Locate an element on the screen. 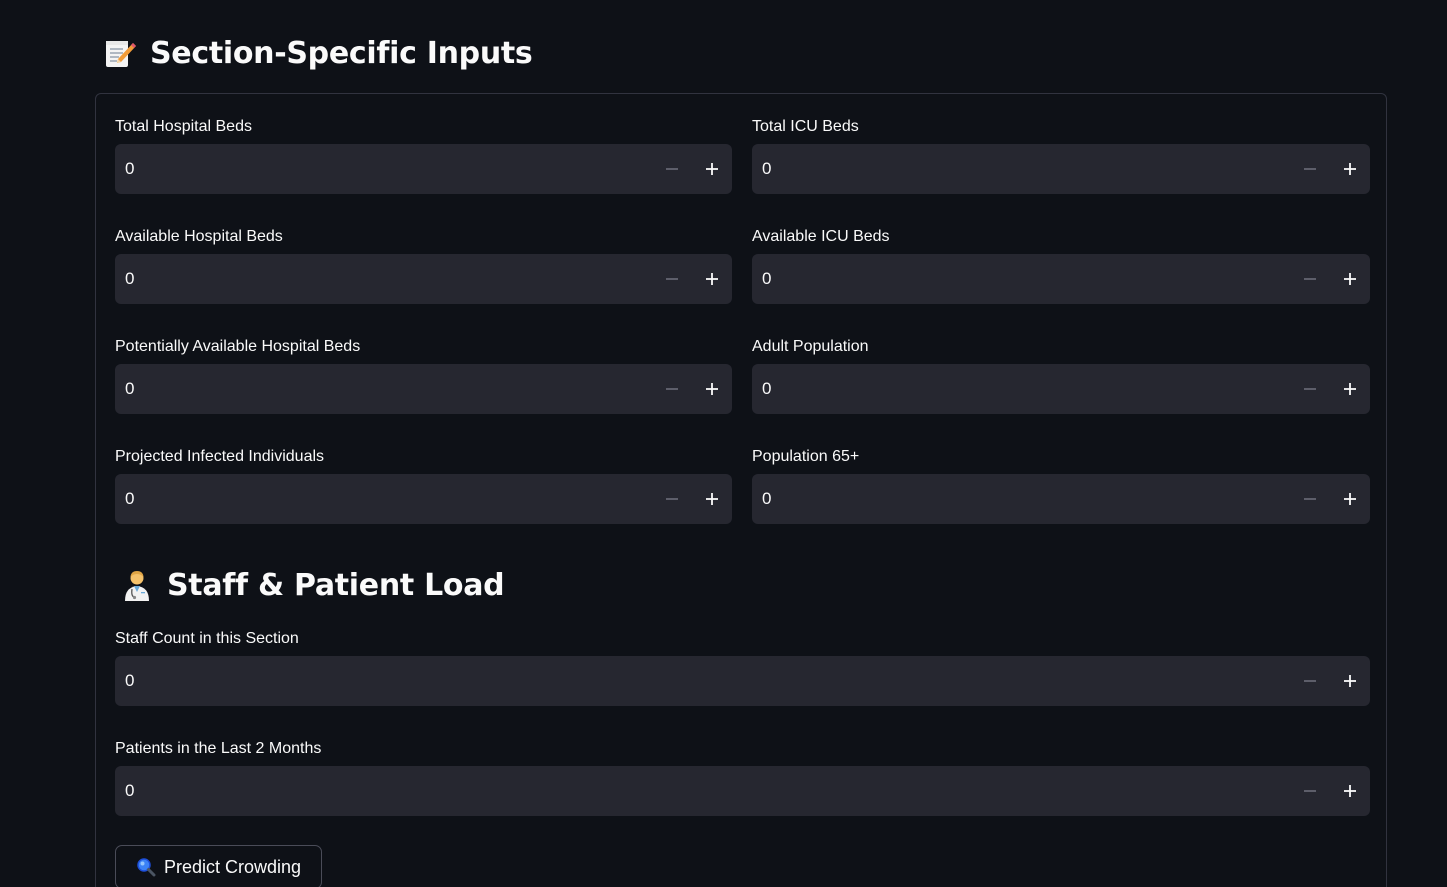  staff-title-text: Staff & Patient Load is located at coordinates (336, 585).